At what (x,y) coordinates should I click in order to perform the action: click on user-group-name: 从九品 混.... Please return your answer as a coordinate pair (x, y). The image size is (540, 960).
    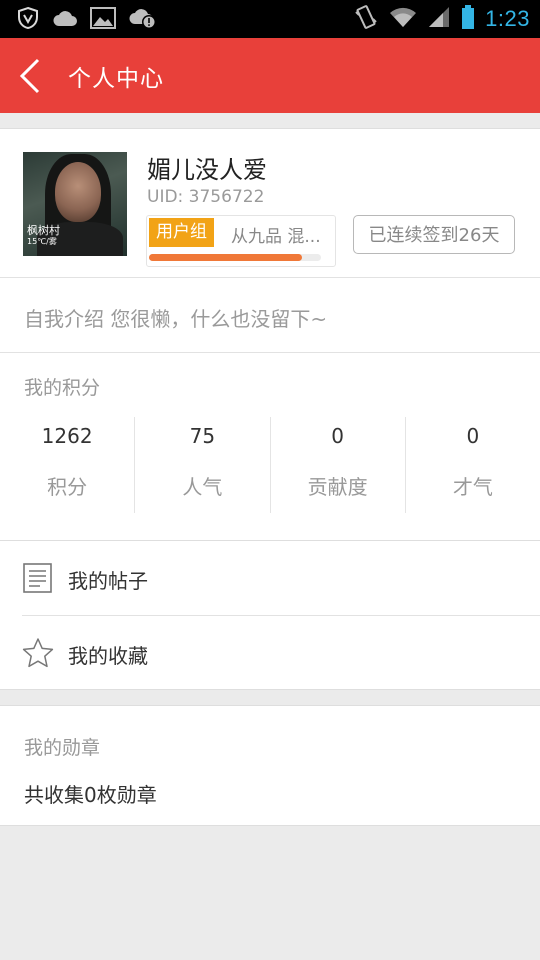
    Looking at the image, I should click on (276, 237).